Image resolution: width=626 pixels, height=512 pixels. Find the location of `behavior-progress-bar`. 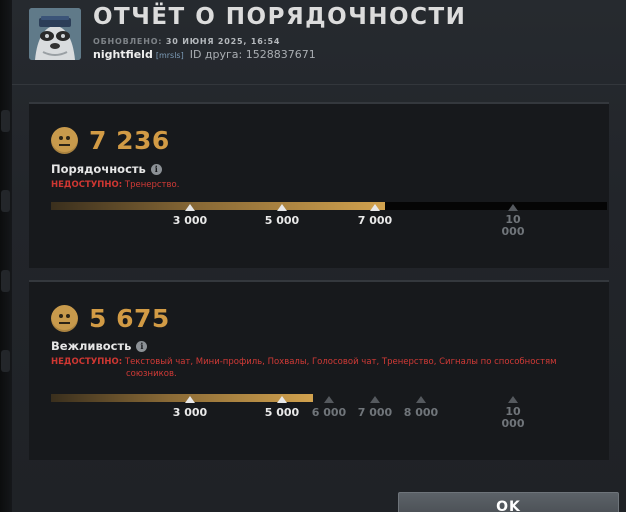

behavior-progress-bar is located at coordinates (182, 398).